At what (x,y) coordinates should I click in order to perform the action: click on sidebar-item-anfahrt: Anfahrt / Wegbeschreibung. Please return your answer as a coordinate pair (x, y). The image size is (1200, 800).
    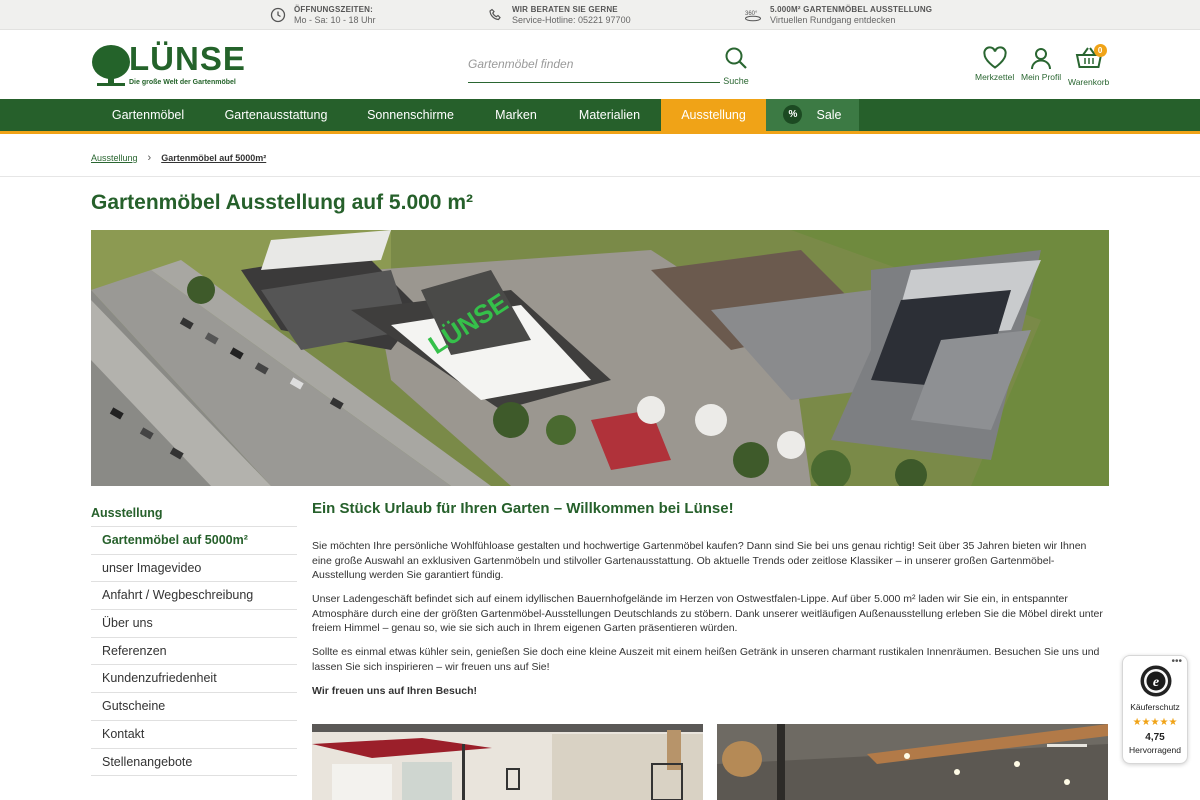
    Looking at the image, I should click on (194, 596).